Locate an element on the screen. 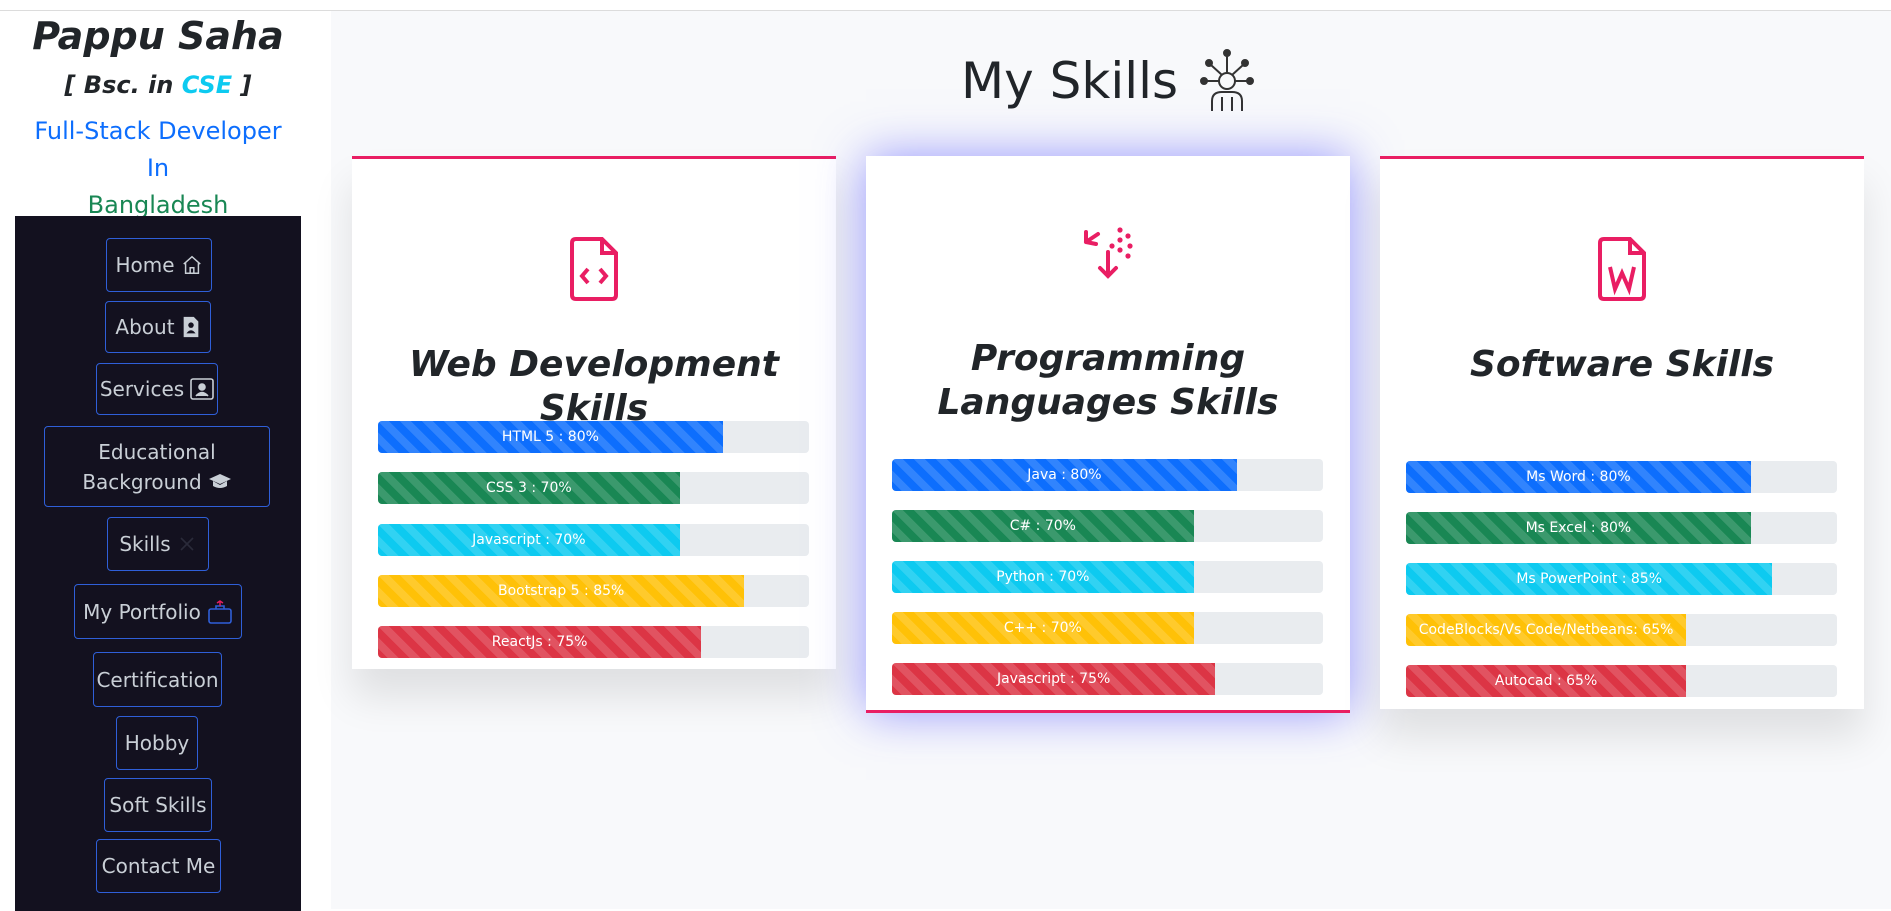  nav-skills-label: Skills is located at coordinates (145, 544).